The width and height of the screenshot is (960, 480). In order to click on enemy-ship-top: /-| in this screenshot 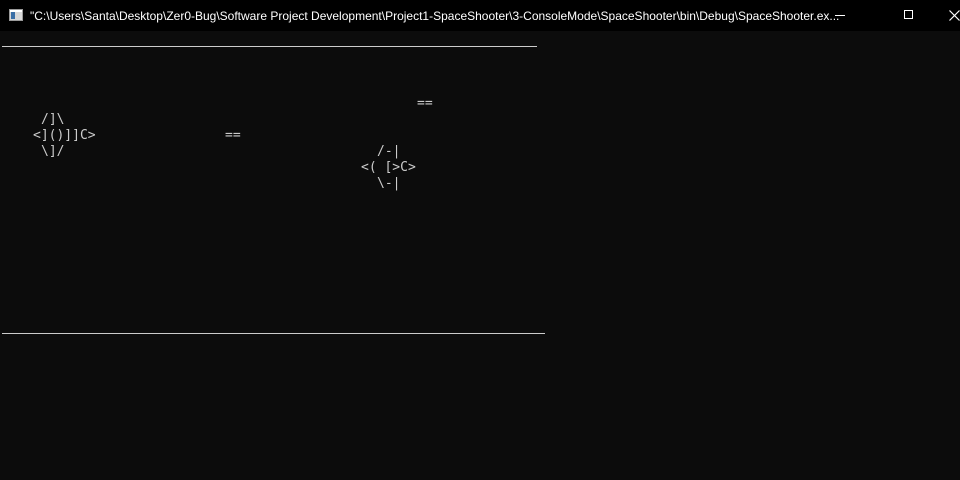, I will do `click(389, 151)`.